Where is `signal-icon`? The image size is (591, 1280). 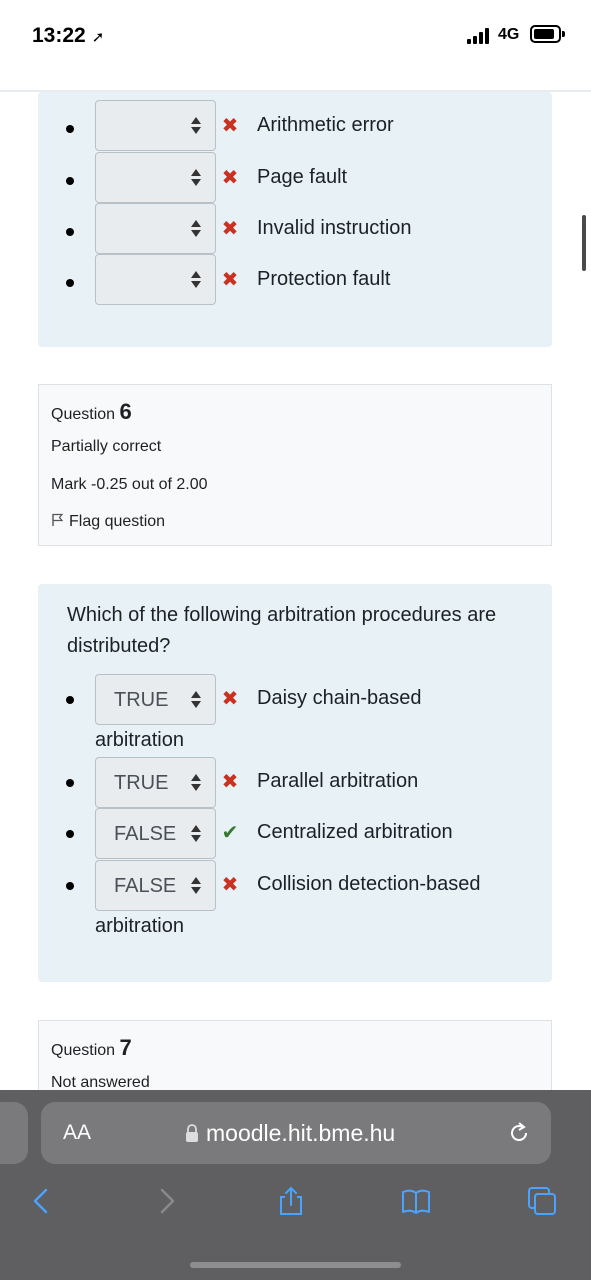
signal-icon is located at coordinates (480, 36).